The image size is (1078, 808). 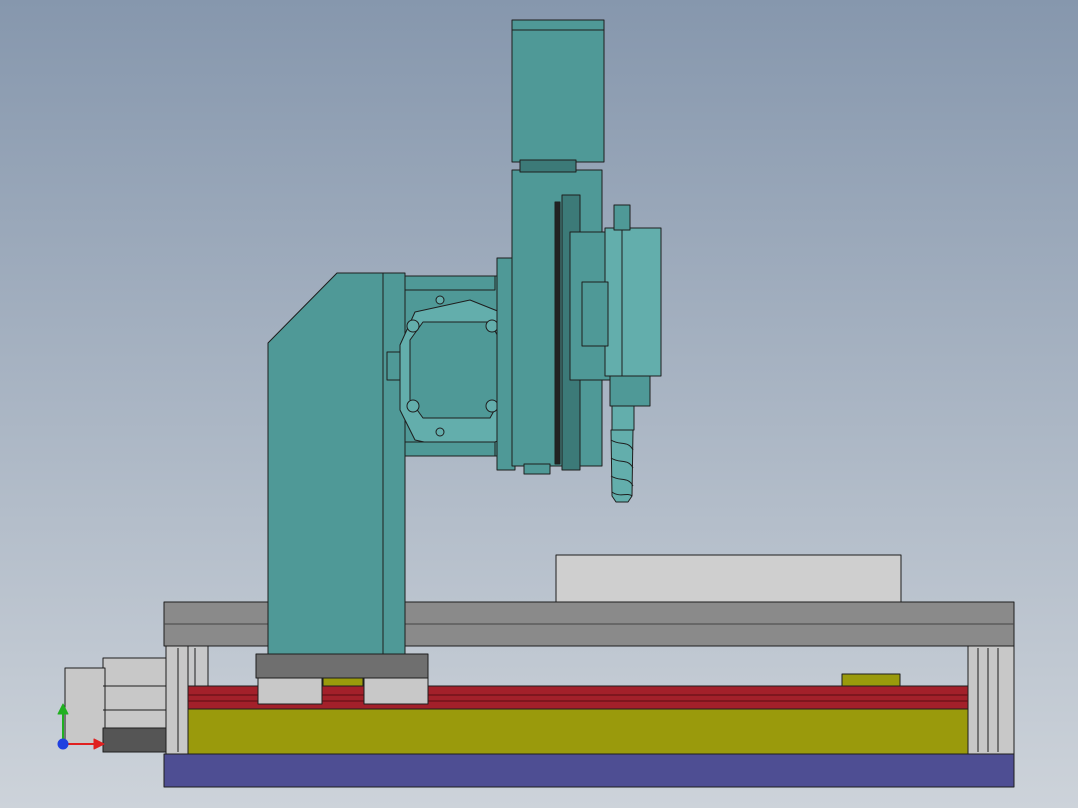 What do you see at coordinates (578, 731) in the screenshot?
I see `olive-bed` at bounding box center [578, 731].